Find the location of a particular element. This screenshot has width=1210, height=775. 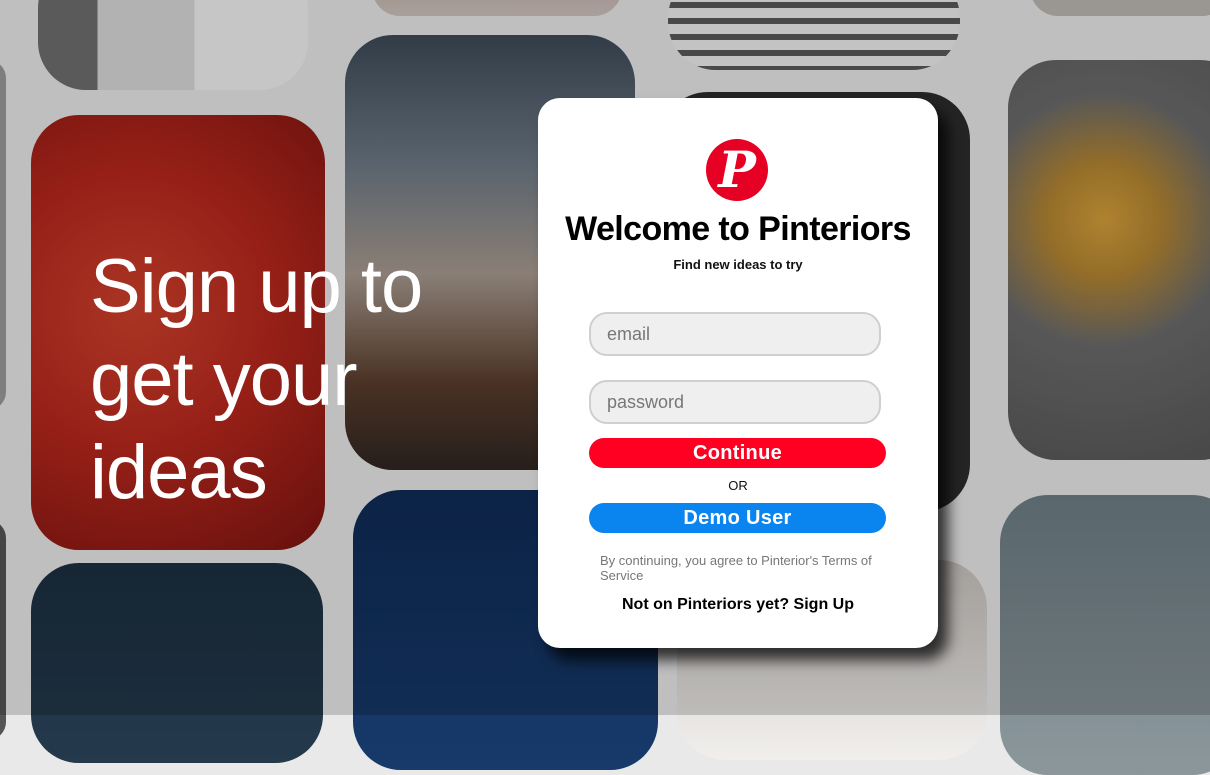

hero-line: Sign up to is located at coordinates (256, 286).